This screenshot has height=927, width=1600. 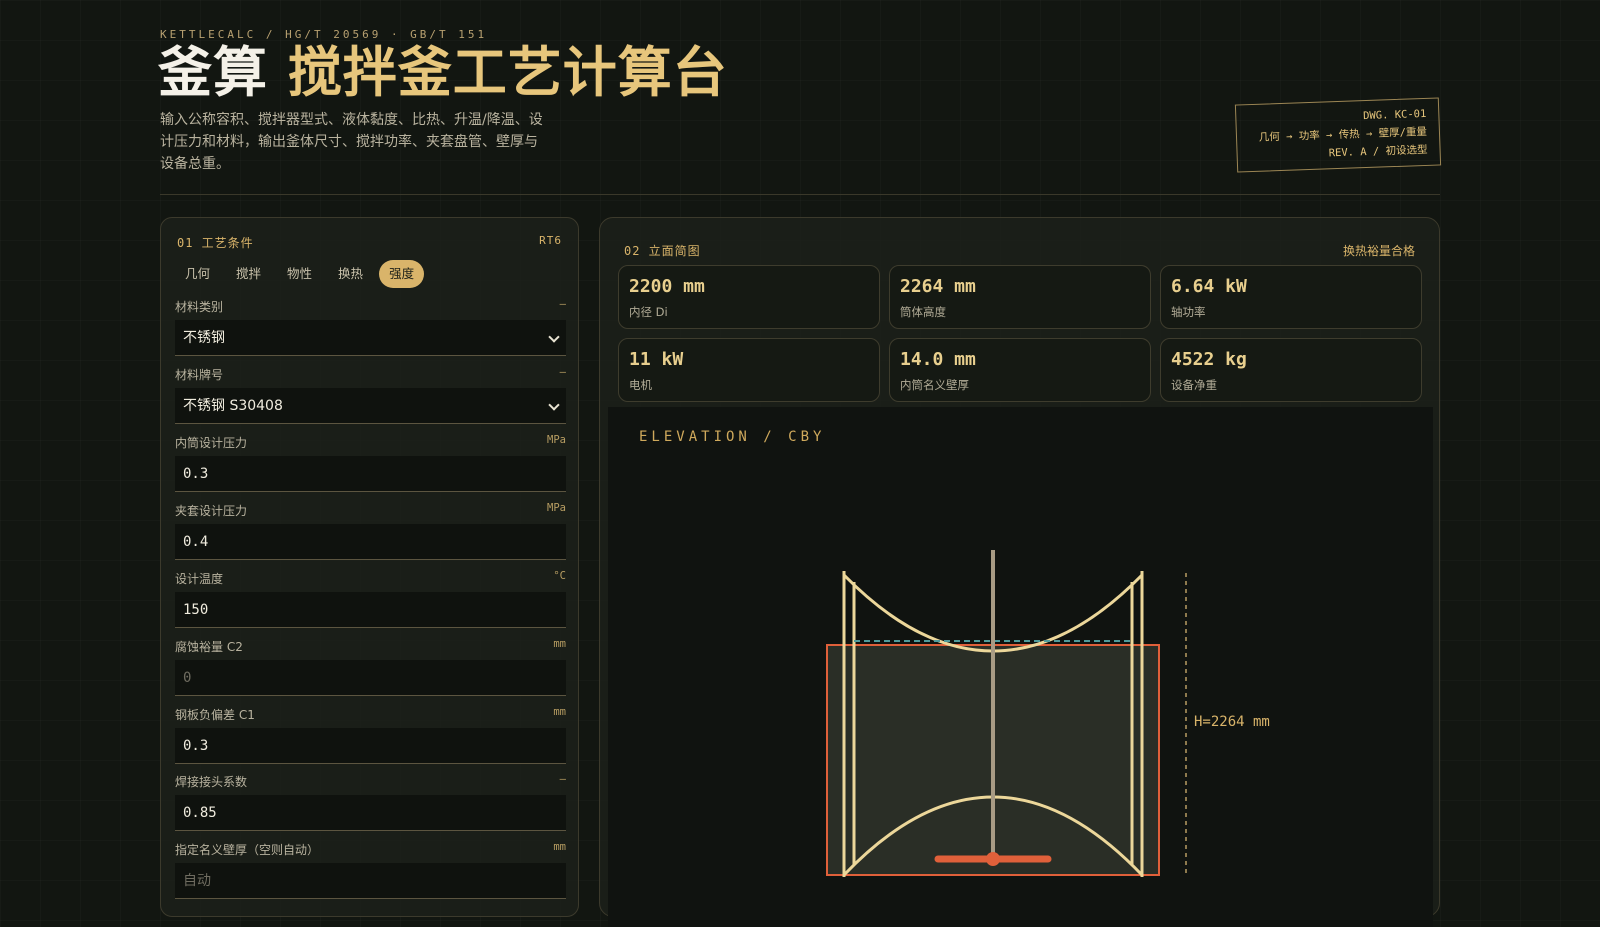 I want to click on stat-card-shell-height: 2264 mm 筒体高度, so click(x=1020, y=297).